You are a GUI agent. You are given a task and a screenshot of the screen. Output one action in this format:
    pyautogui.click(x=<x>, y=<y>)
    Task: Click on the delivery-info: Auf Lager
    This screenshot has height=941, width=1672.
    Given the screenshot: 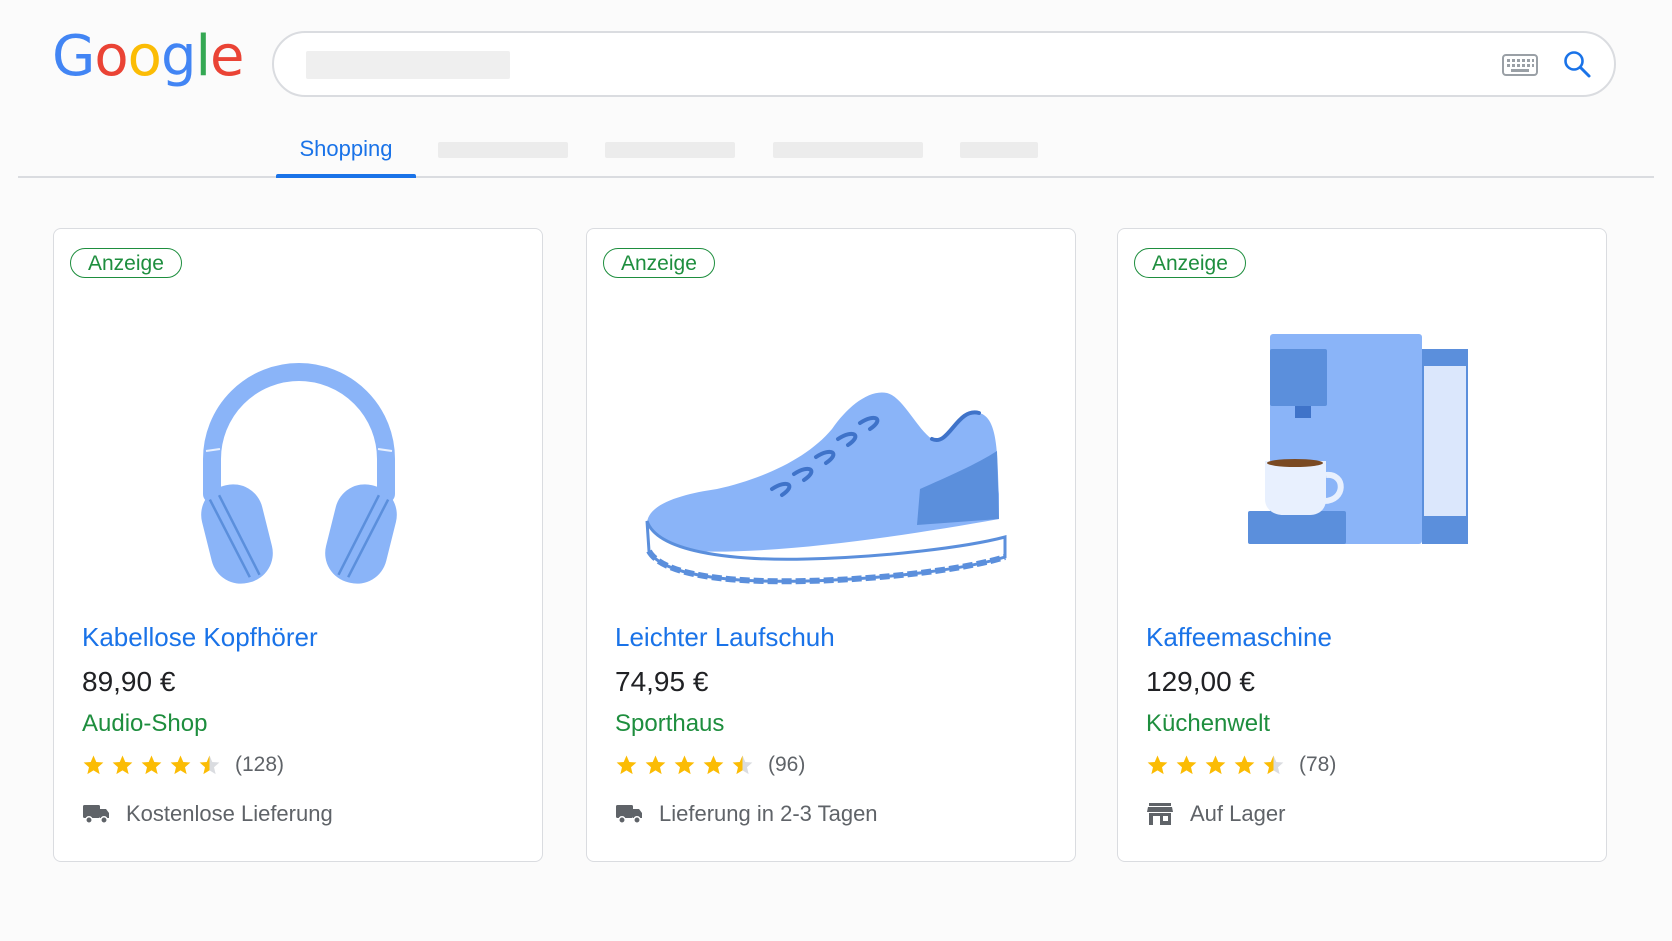 What is the action you would take?
    pyautogui.click(x=1215, y=814)
    